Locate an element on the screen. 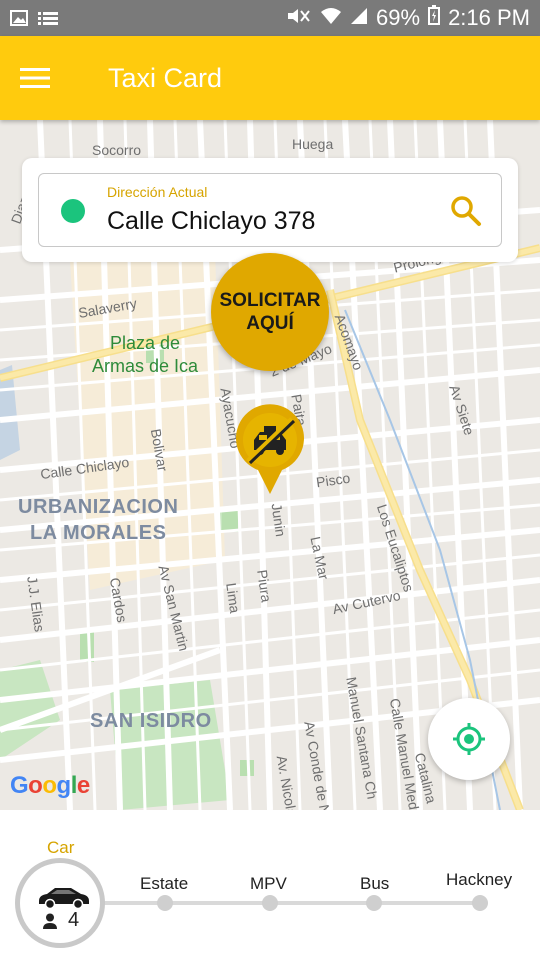 The width and height of the screenshot is (540, 960). my-location-button is located at coordinates (469, 739).